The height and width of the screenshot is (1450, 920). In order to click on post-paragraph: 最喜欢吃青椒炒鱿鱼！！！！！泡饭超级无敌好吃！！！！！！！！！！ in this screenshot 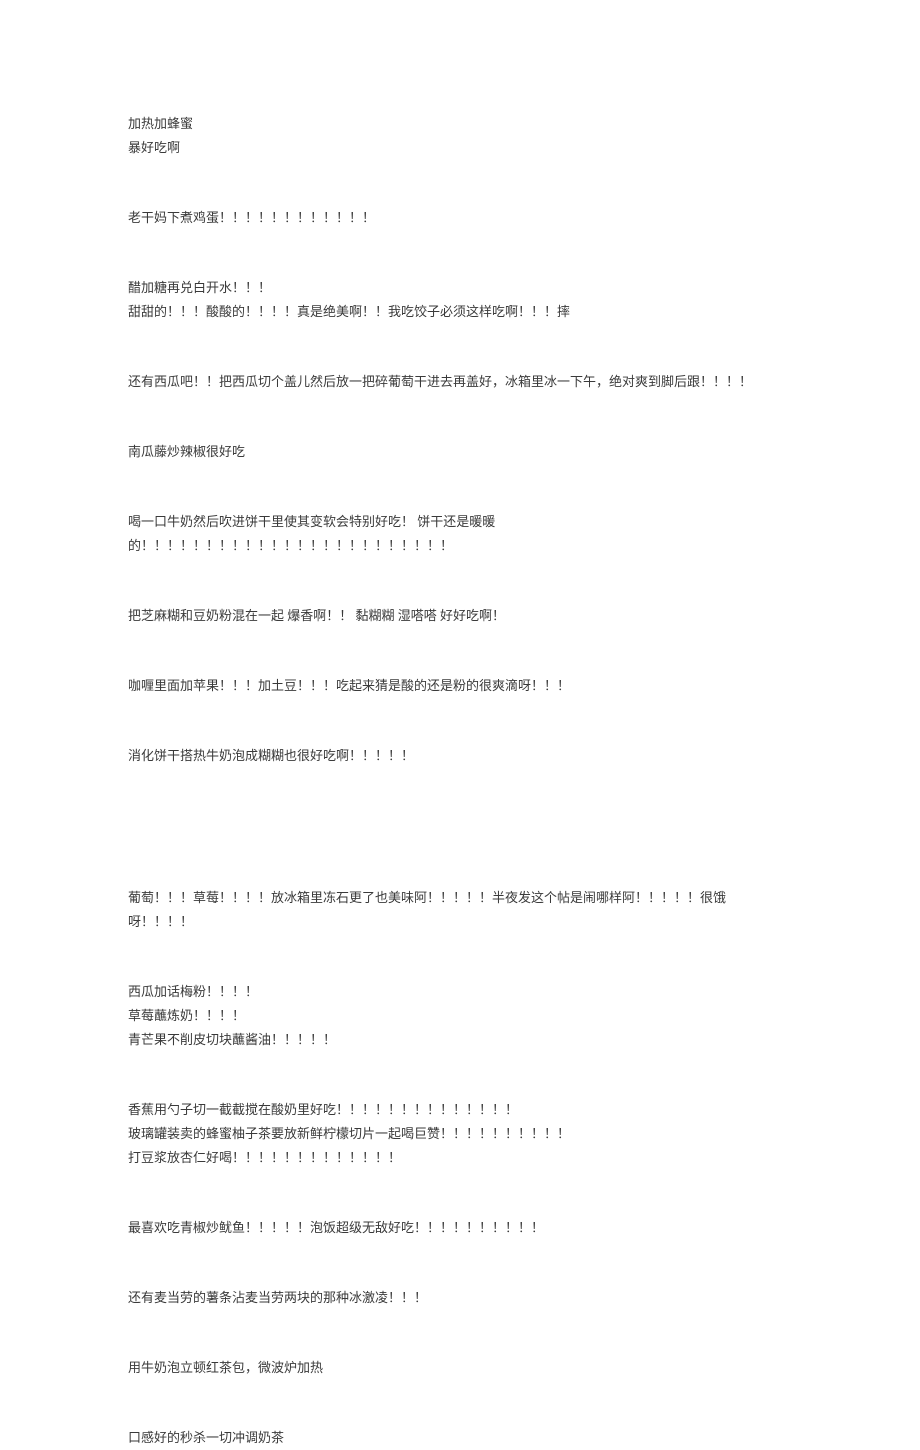, I will do `click(336, 1227)`.